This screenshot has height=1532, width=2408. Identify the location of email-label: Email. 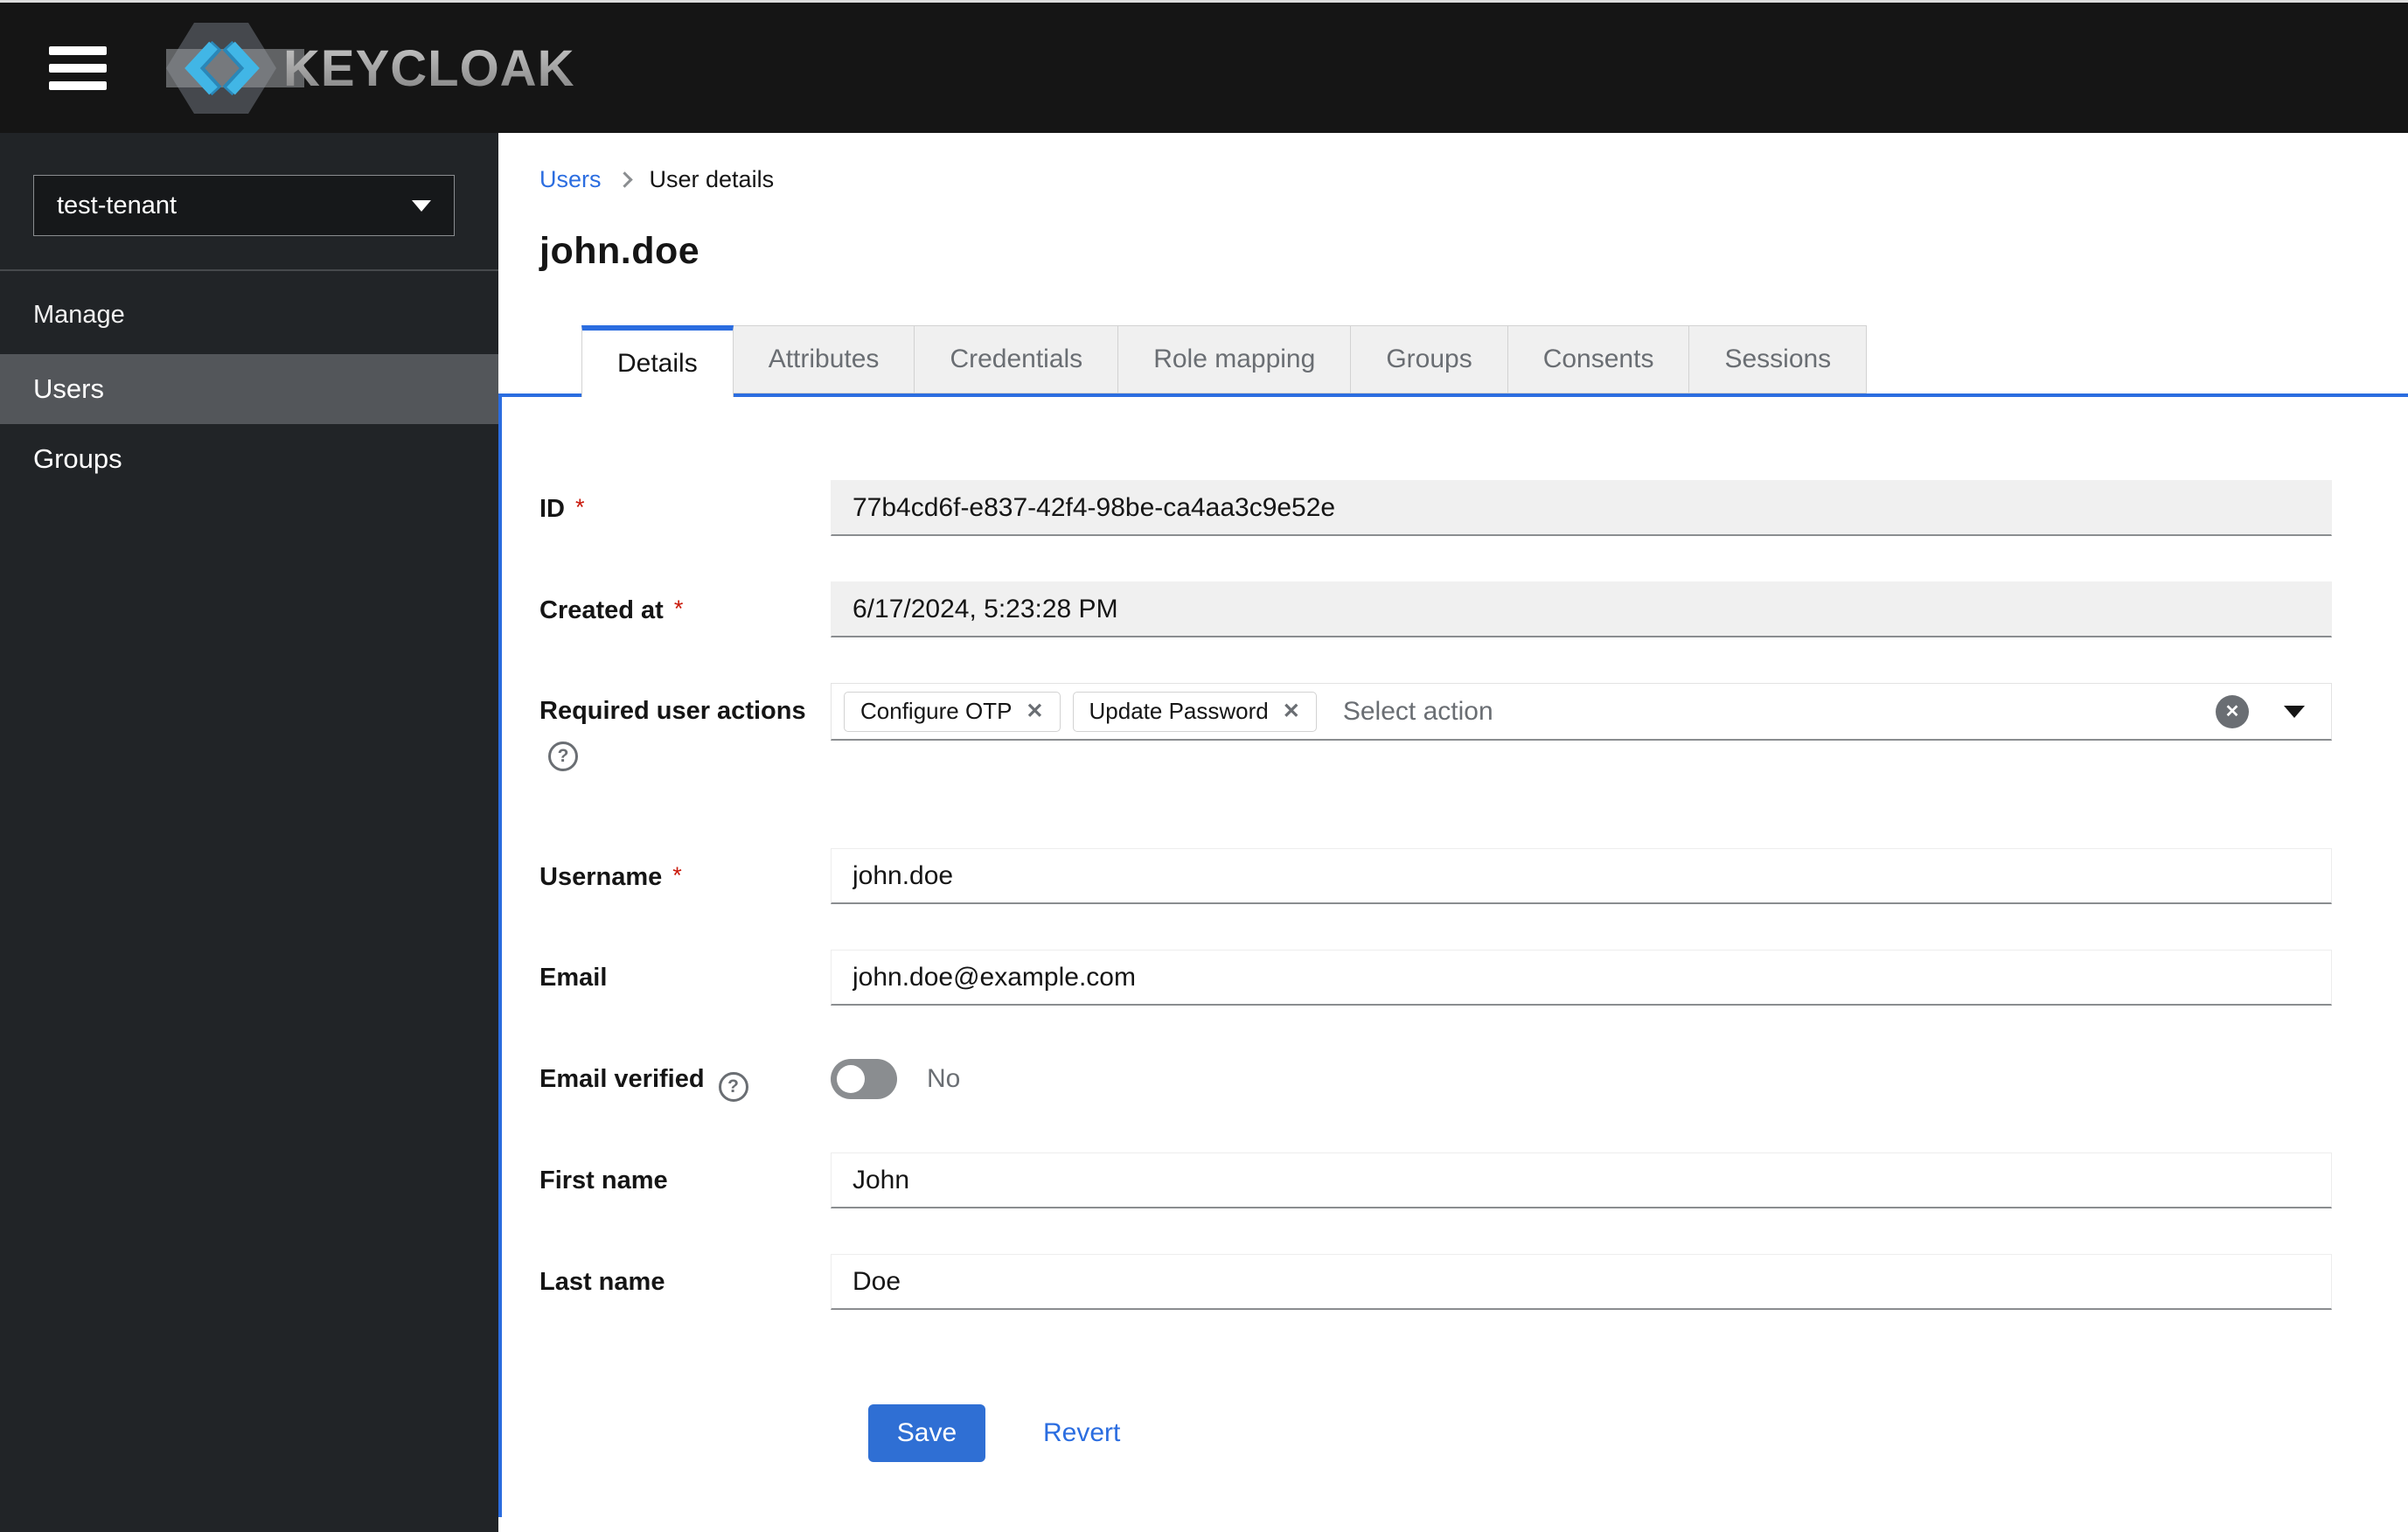
(573, 978).